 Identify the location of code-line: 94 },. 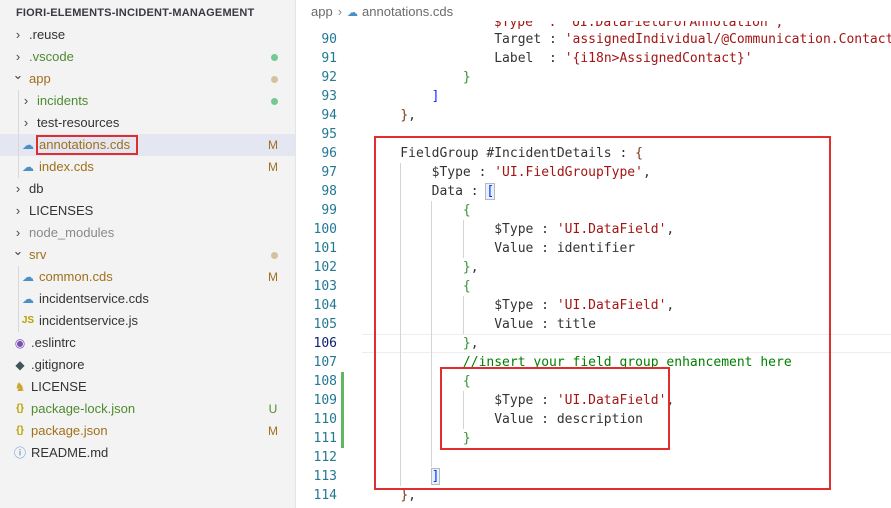
(594, 115).